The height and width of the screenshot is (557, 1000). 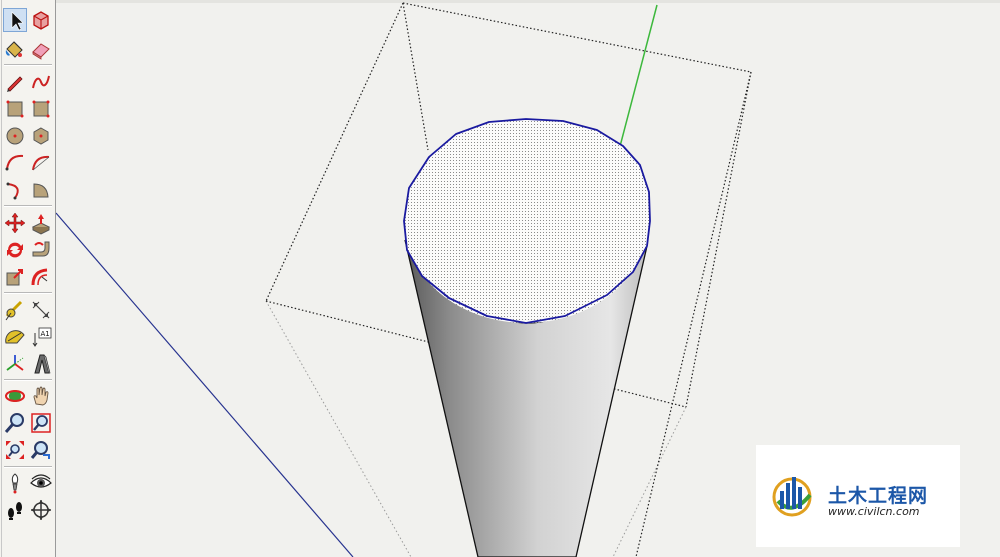 I want to click on watermark-site-url: www.civilcn.com, so click(x=874, y=511).